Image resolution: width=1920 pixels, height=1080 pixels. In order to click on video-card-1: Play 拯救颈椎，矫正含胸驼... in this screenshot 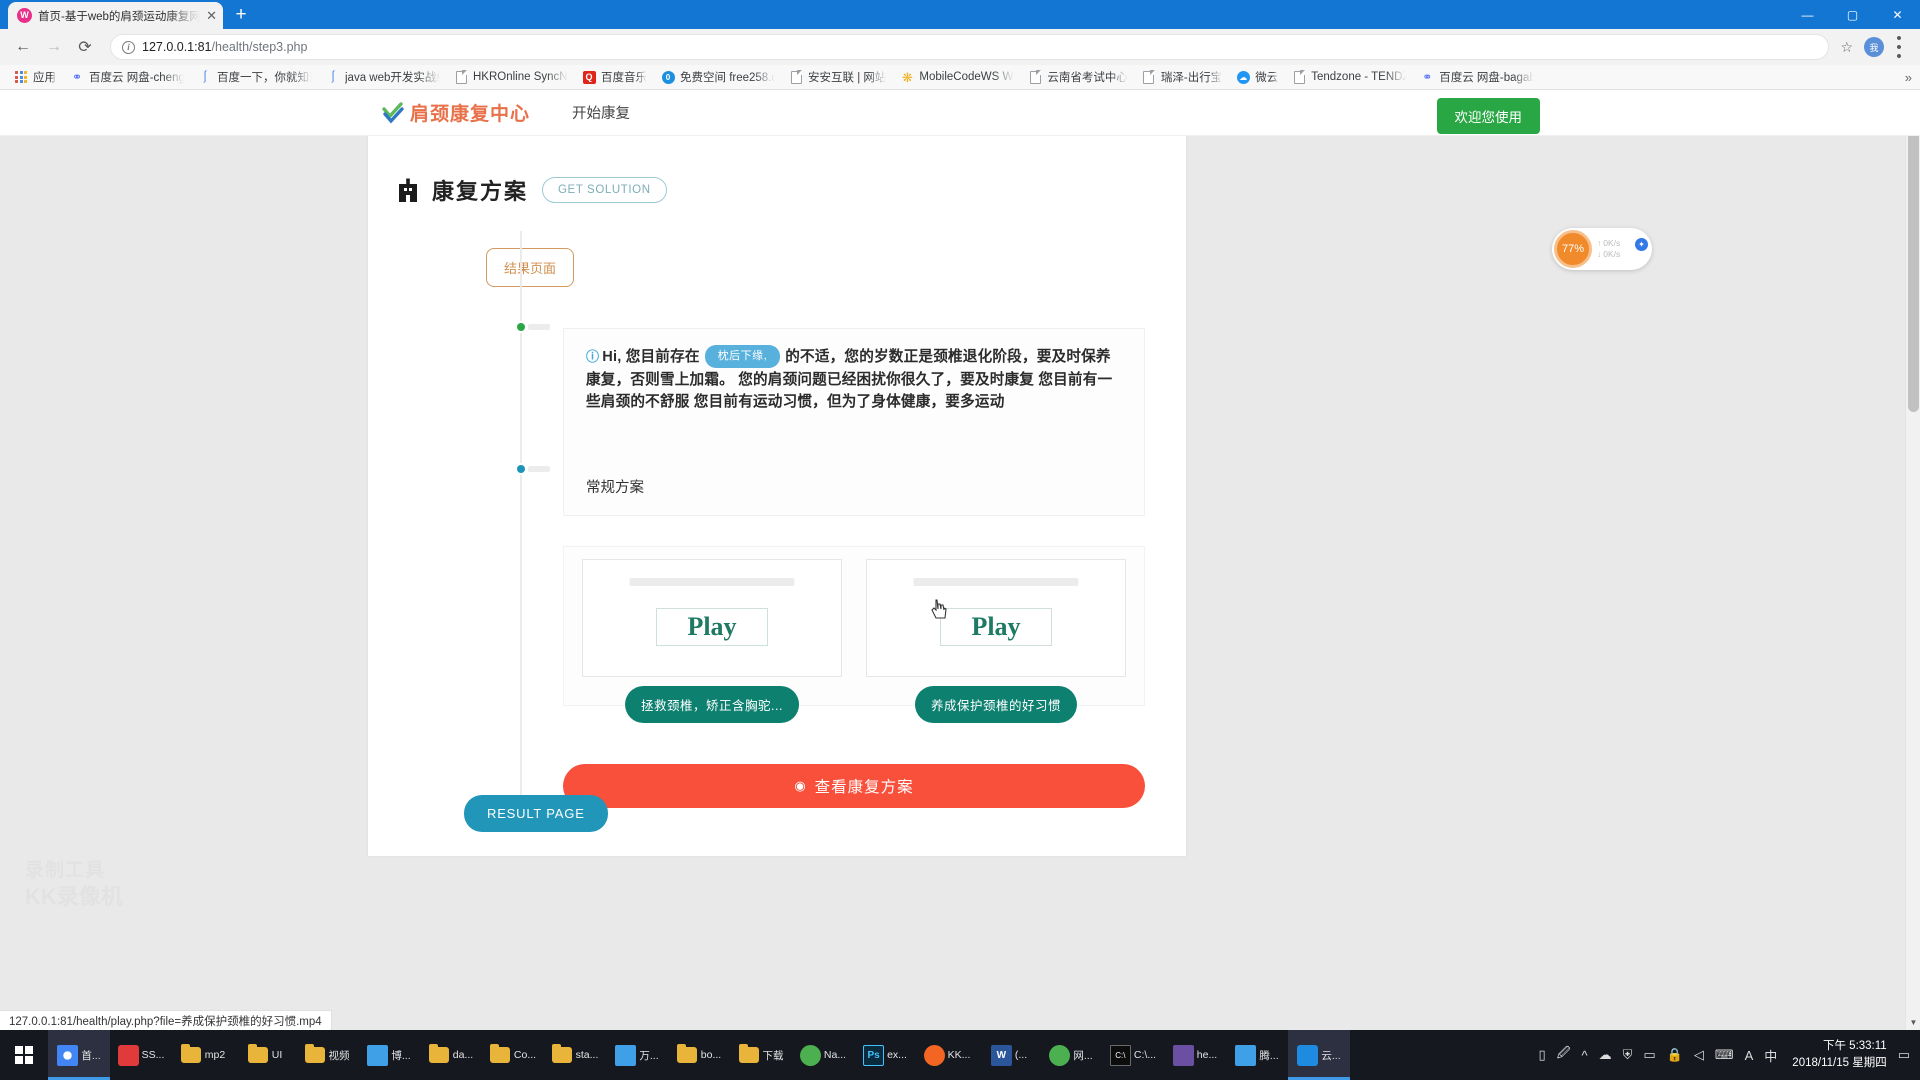, I will do `click(712, 638)`.